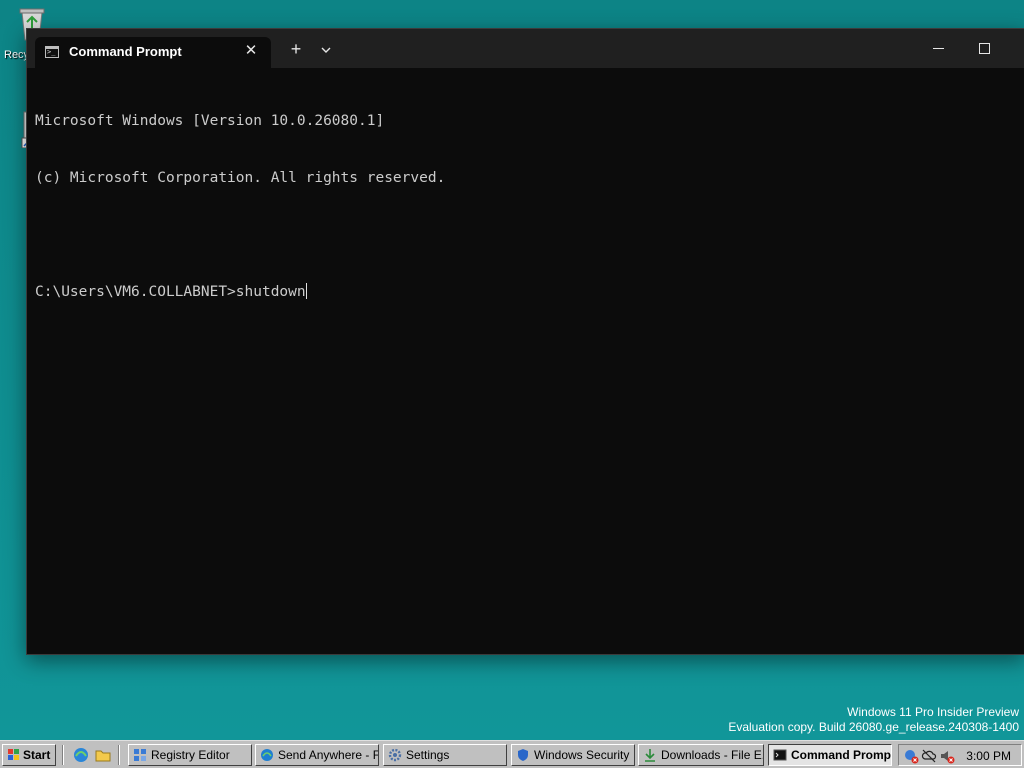 This screenshot has width=1024, height=768. Describe the element at coordinates (988, 756) in the screenshot. I see `clock: 3:00 PM` at that location.